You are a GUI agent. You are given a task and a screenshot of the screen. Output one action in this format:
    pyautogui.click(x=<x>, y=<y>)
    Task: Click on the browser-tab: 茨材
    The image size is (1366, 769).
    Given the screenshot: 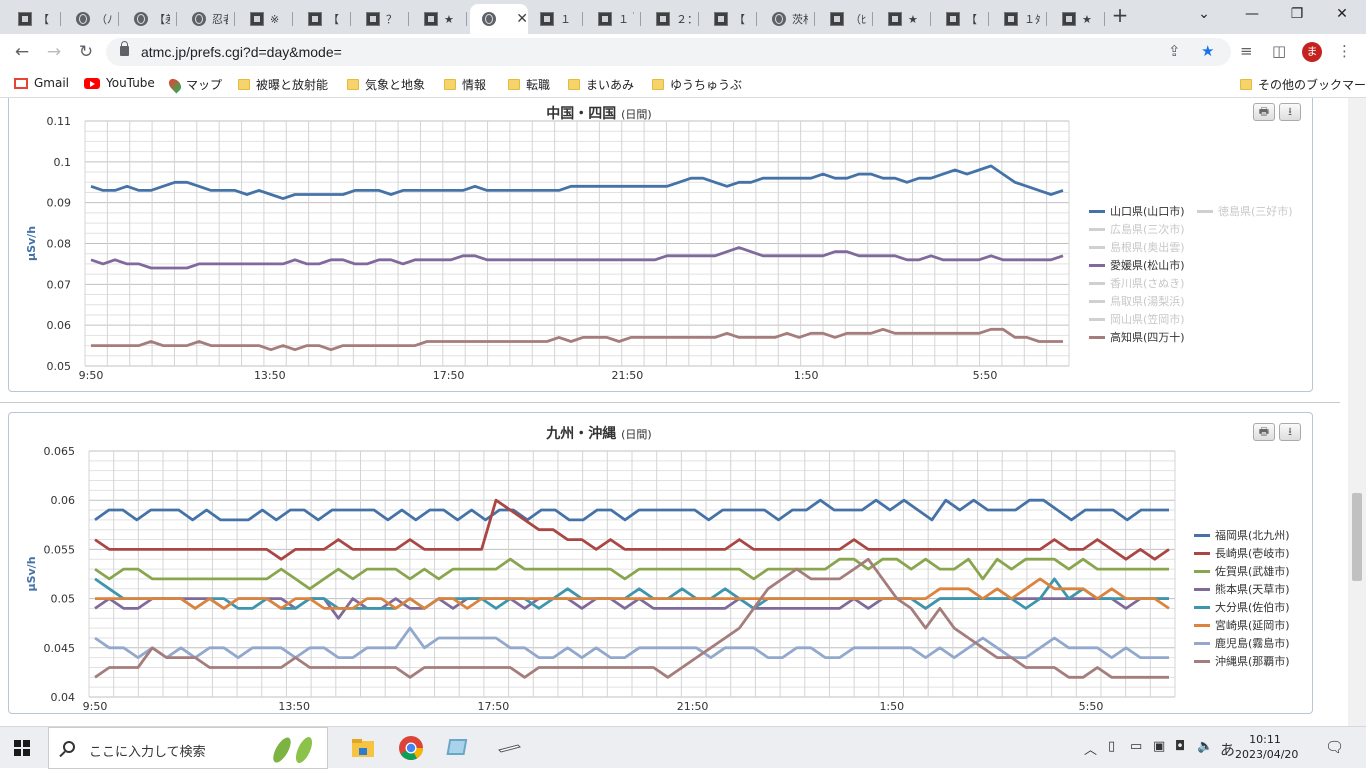 What is the action you would take?
    pyautogui.click(x=787, y=19)
    